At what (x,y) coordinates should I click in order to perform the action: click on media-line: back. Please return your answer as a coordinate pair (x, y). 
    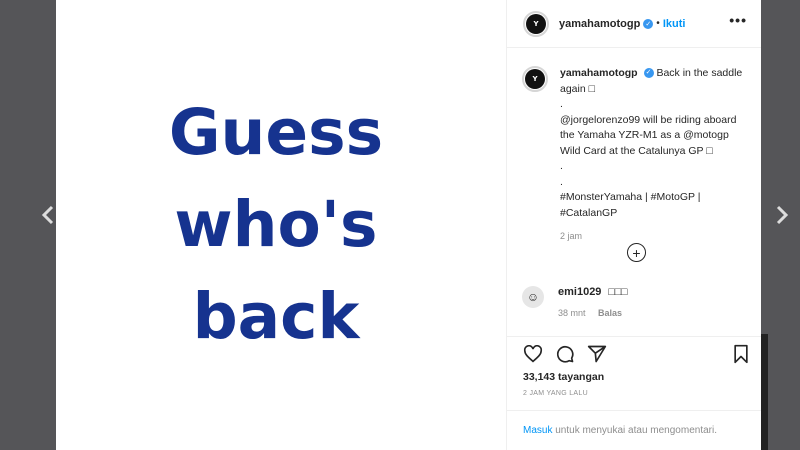
    Looking at the image, I should click on (276, 316).